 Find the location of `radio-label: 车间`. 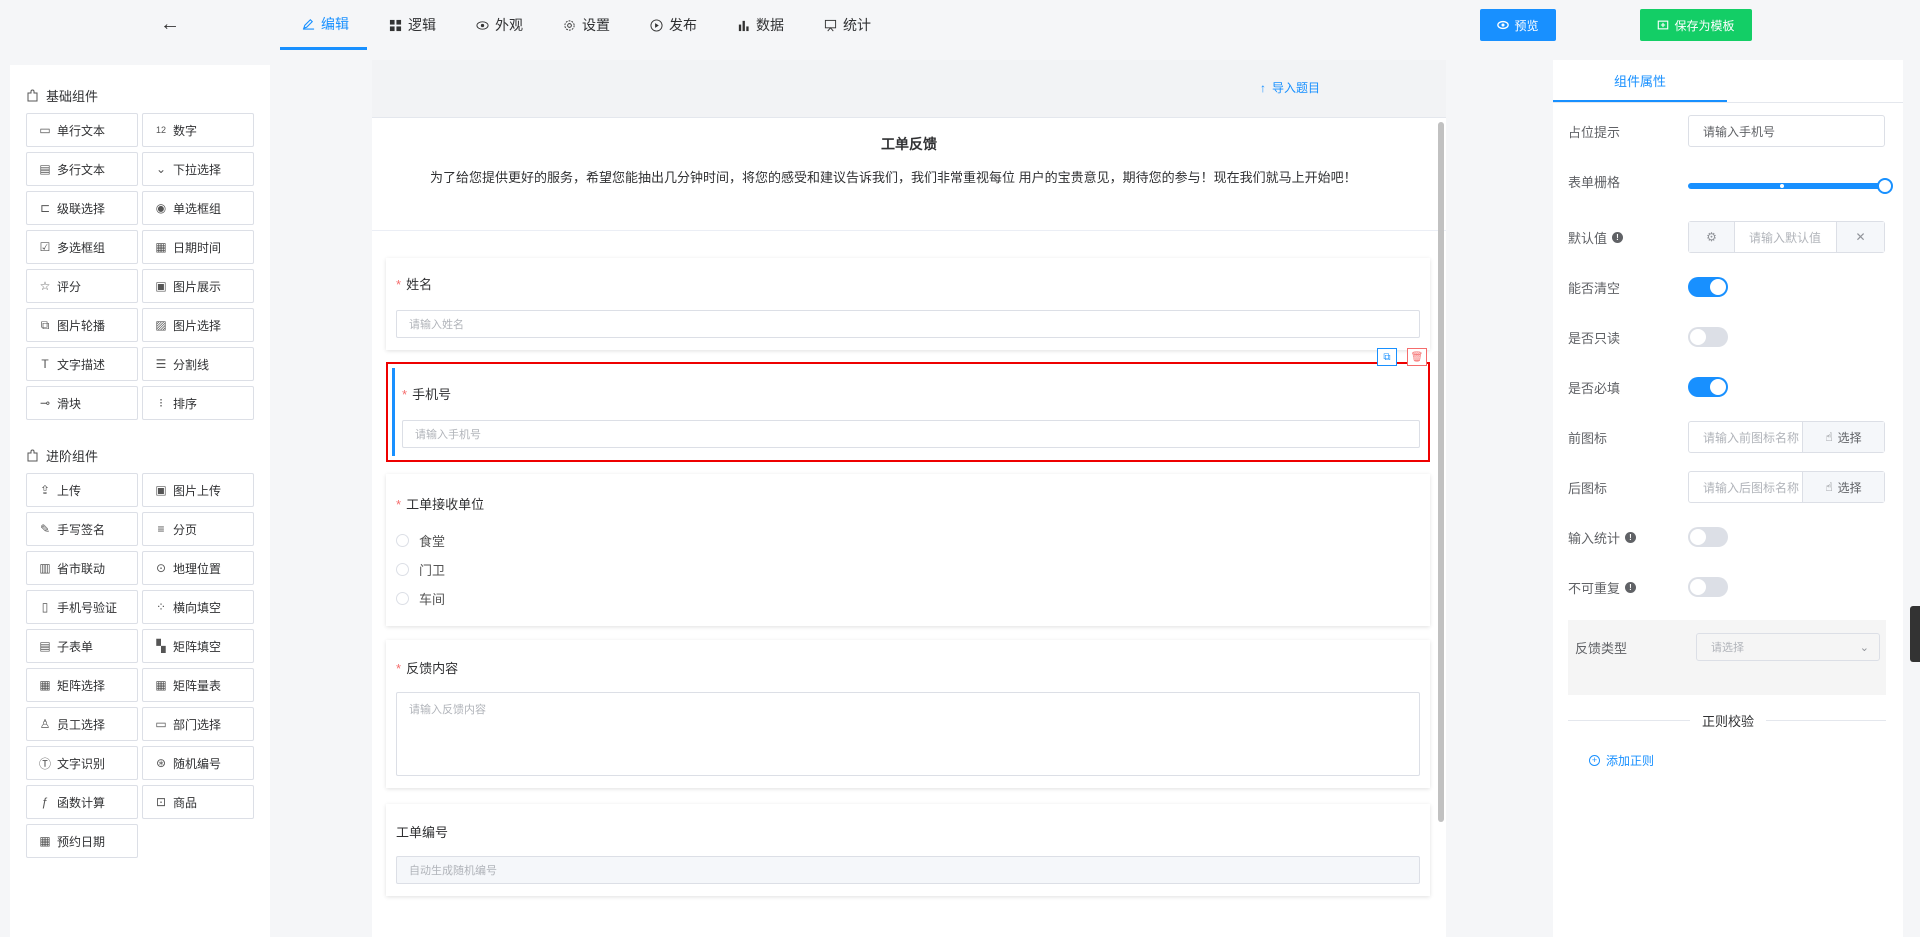

radio-label: 车间 is located at coordinates (432, 599).